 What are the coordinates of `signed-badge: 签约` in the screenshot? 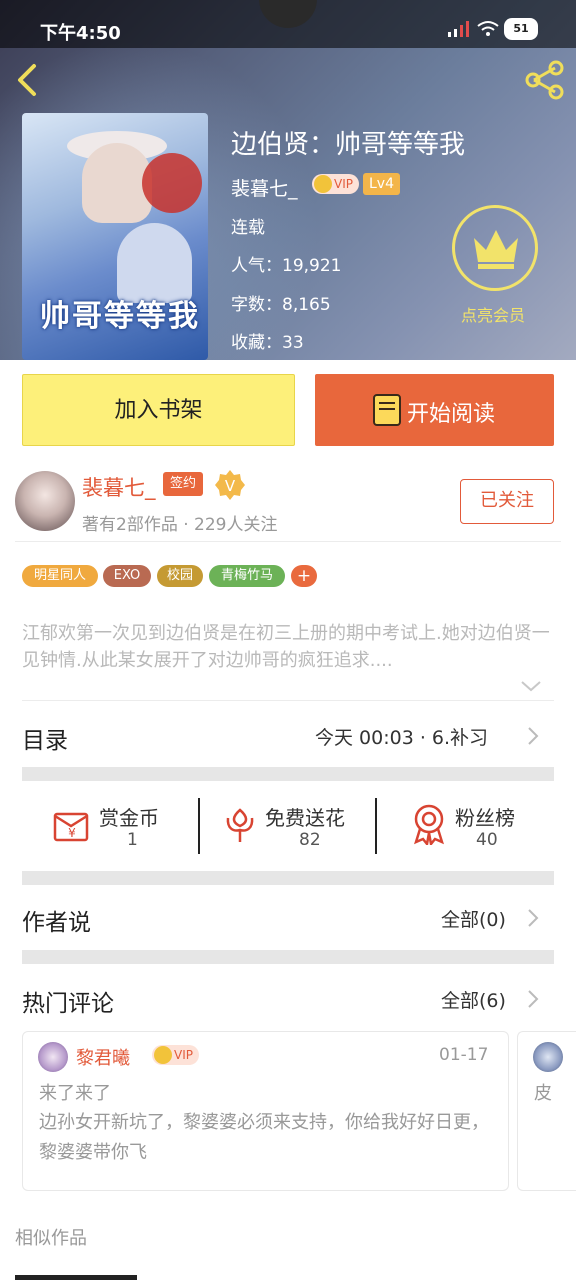 It's located at (183, 484).